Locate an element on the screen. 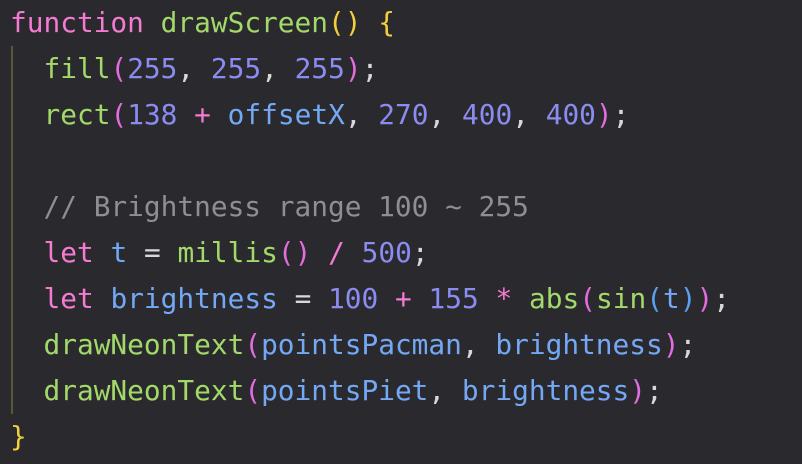 The image size is (802, 464). code-token: { is located at coordinates (386, 22).